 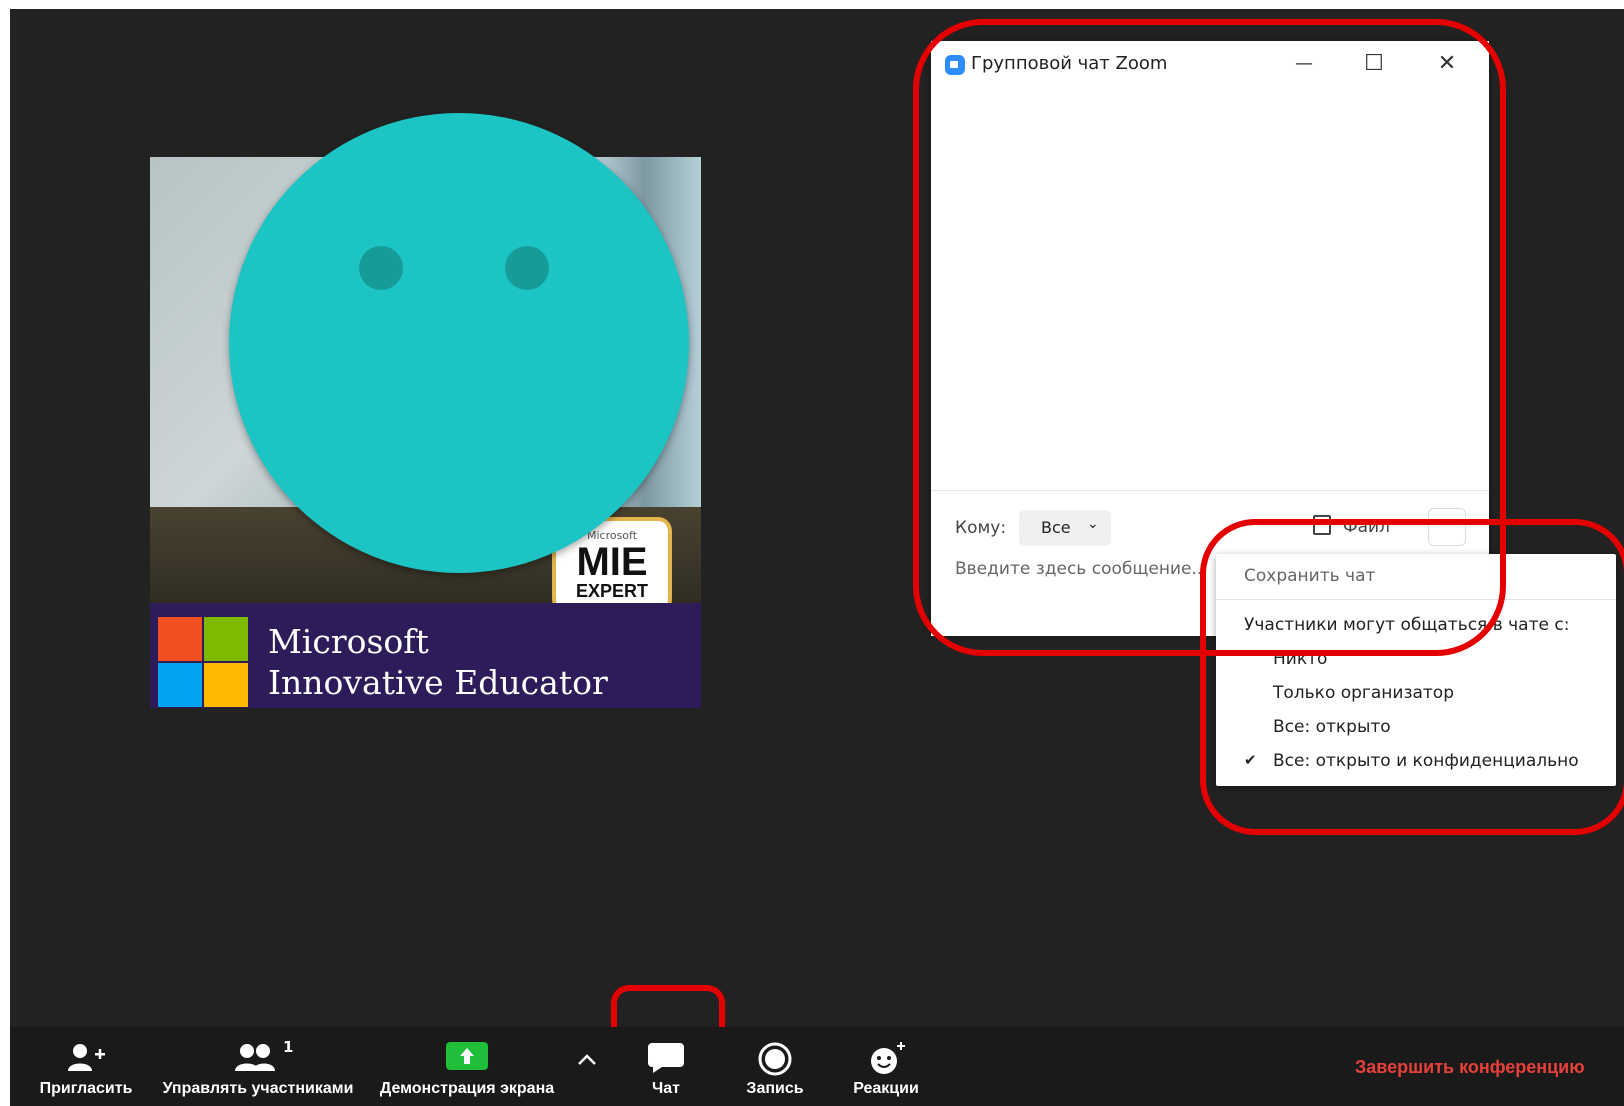 I want to click on invite-label: Пригласить, so click(x=86, y=1088).